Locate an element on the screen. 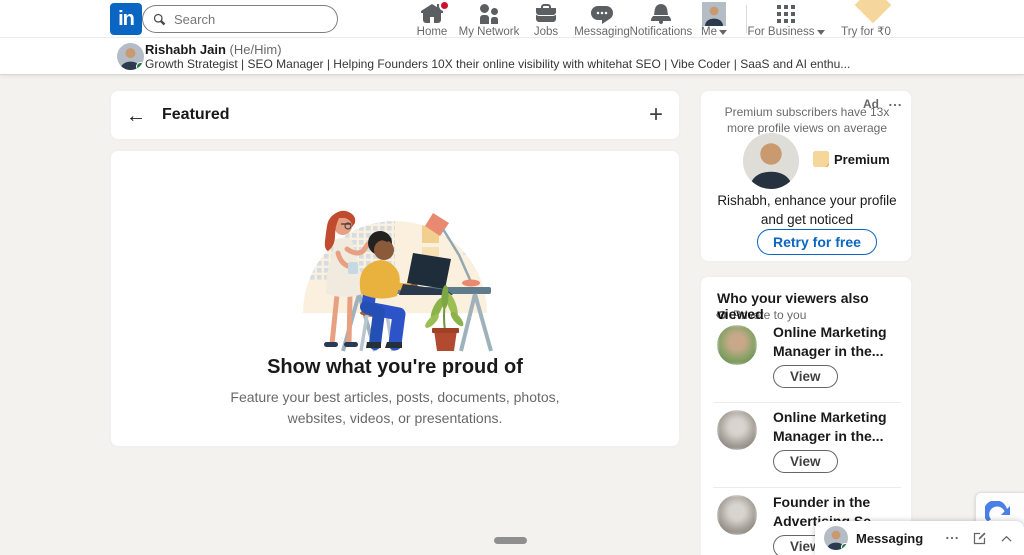 This screenshot has height=555, width=1024. page-title: Featured is located at coordinates (196, 114).